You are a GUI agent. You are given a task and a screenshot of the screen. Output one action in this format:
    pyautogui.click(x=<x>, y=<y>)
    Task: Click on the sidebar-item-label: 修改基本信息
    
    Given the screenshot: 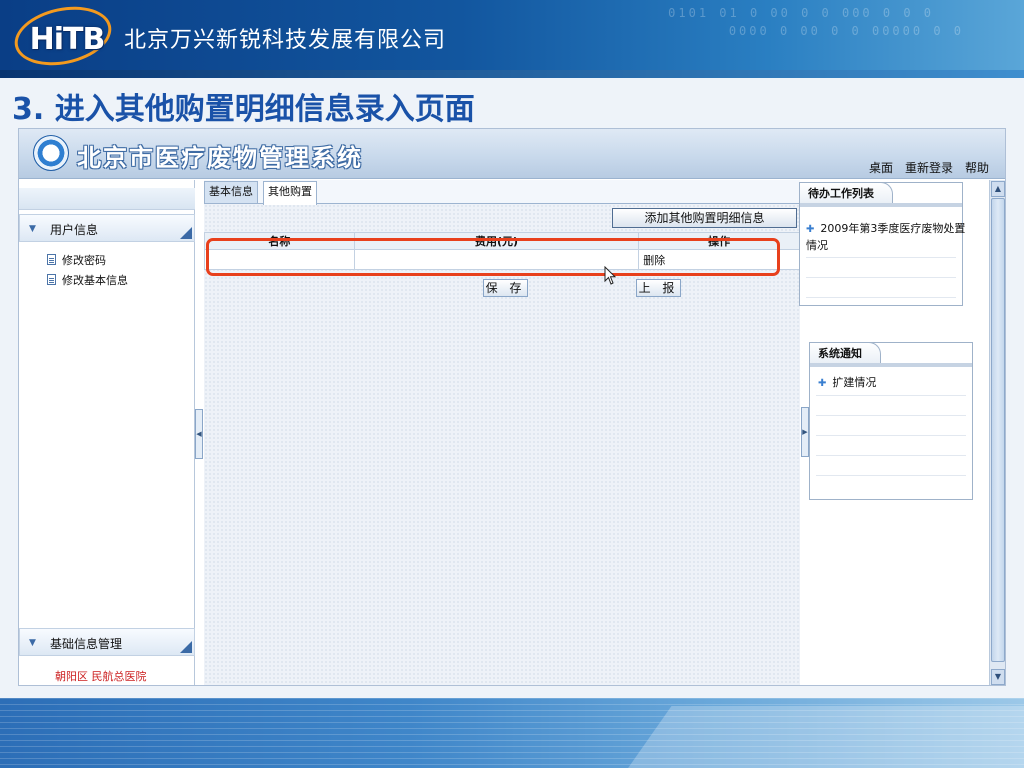 What is the action you would take?
    pyautogui.click(x=95, y=280)
    